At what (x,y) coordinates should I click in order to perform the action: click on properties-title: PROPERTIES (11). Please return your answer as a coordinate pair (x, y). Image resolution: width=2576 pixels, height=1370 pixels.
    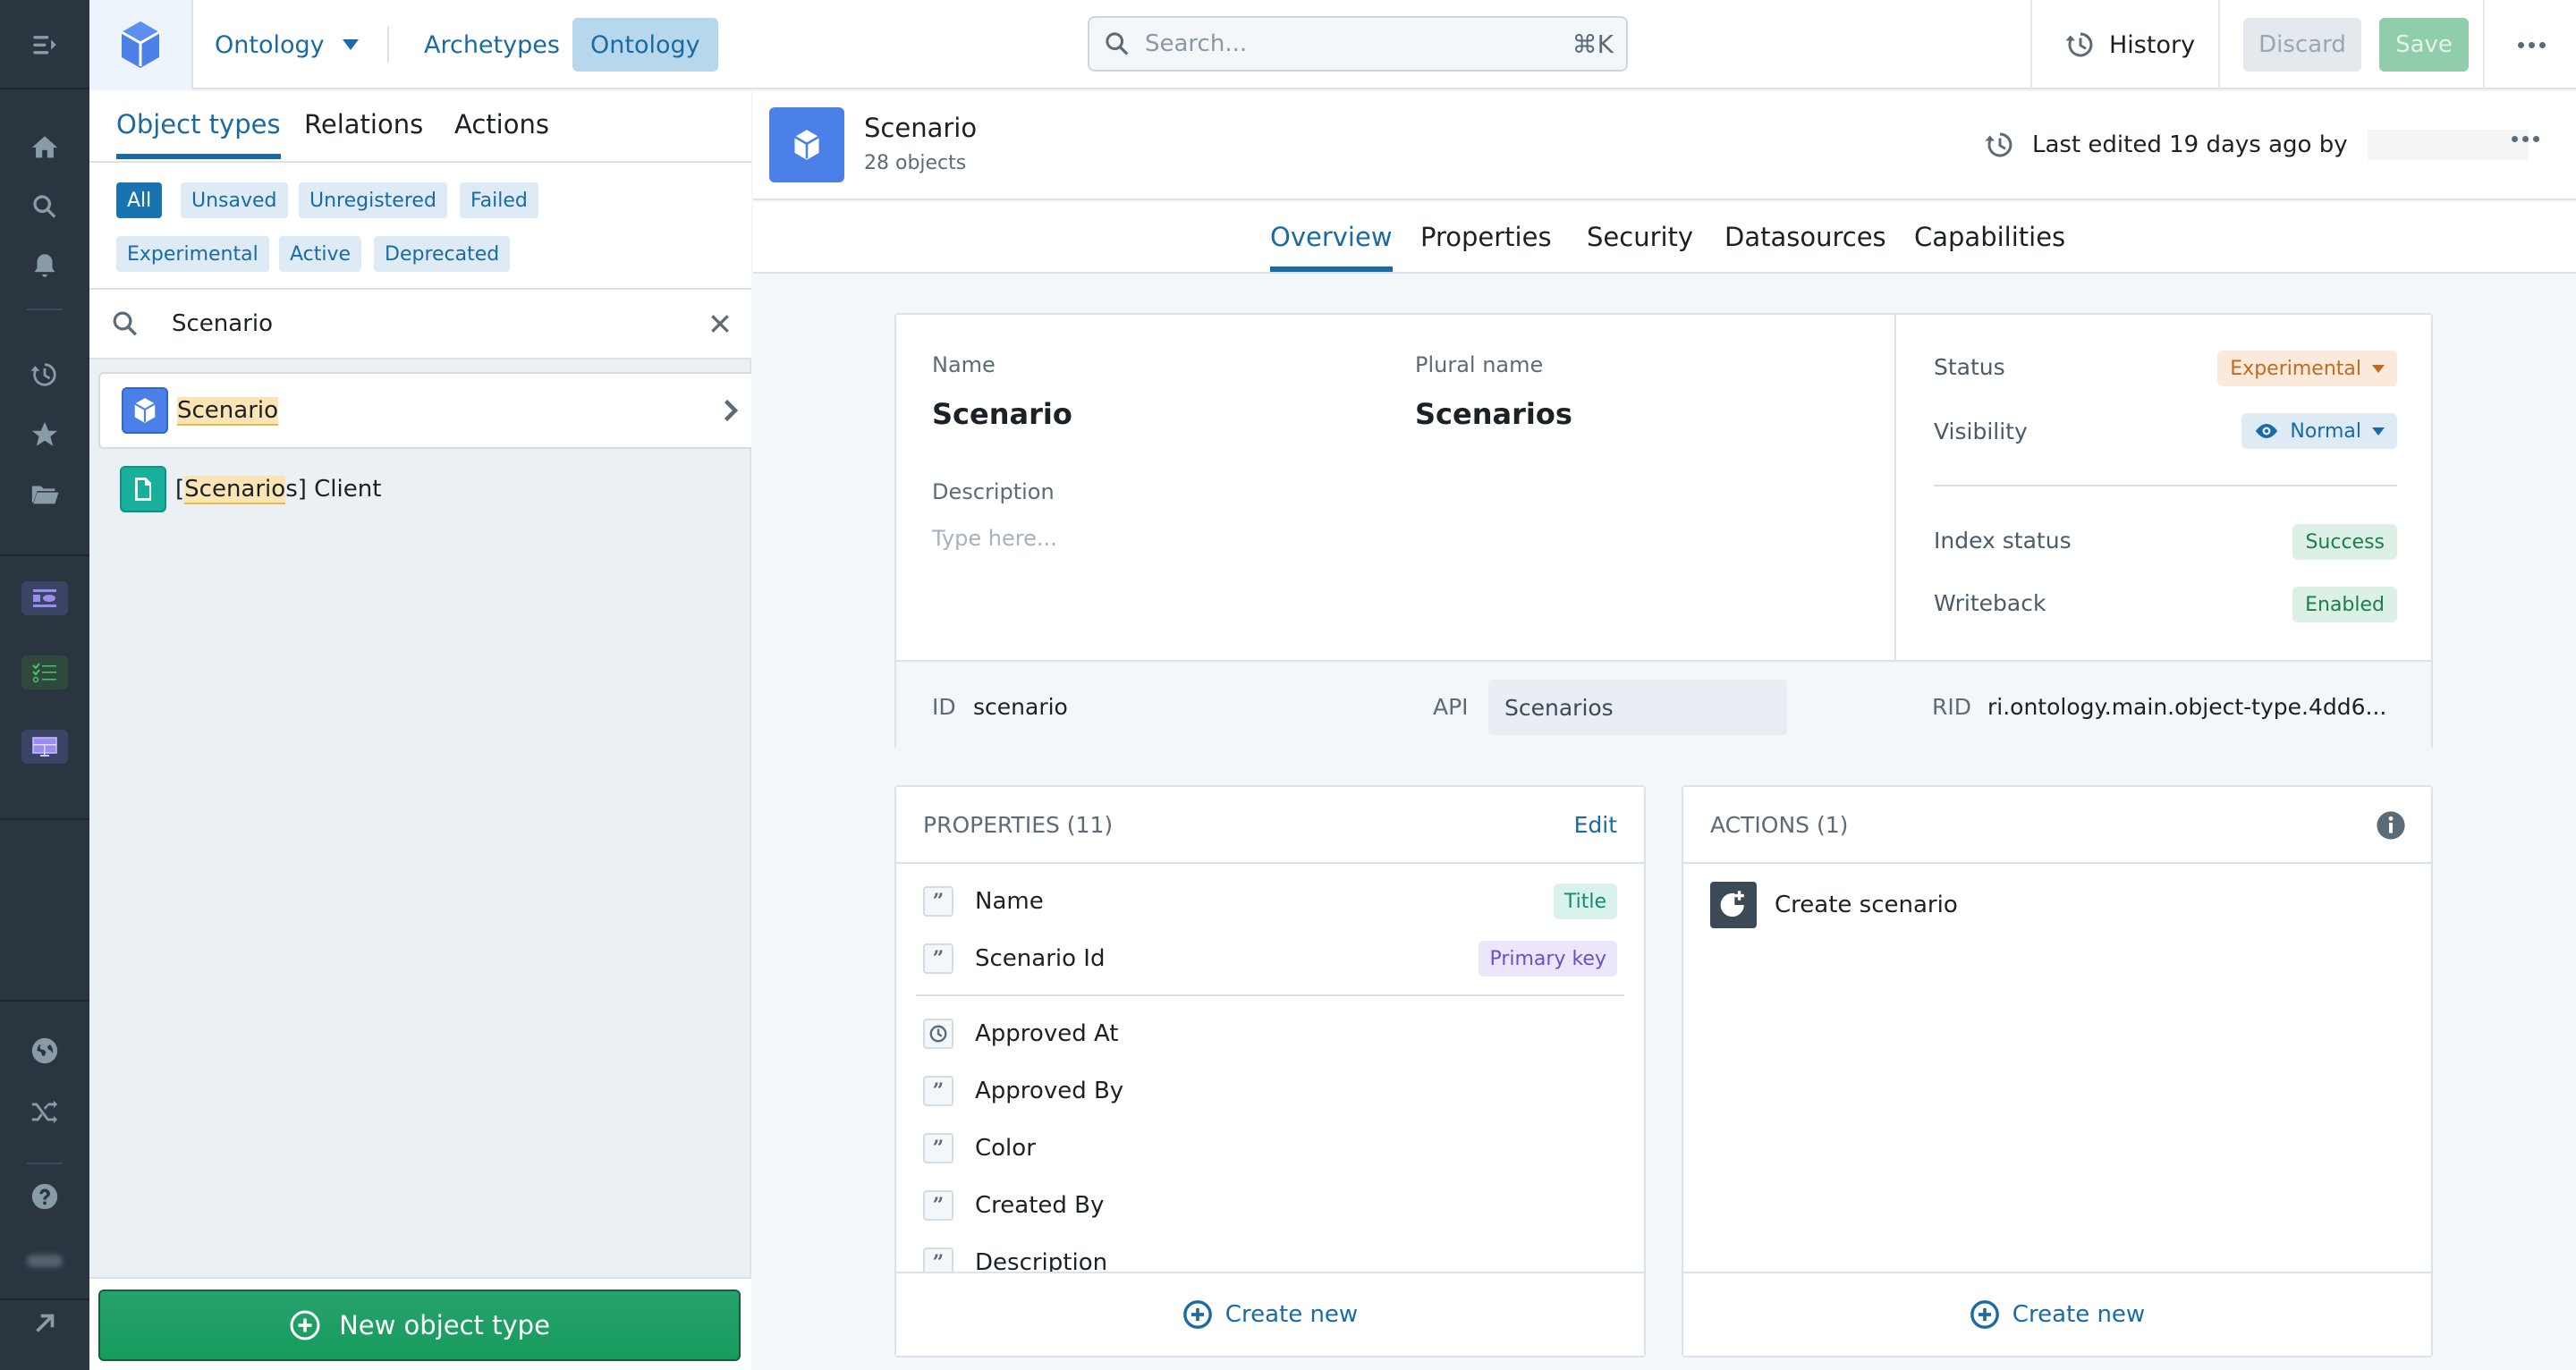
    Looking at the image, I should click on (1018, 825).